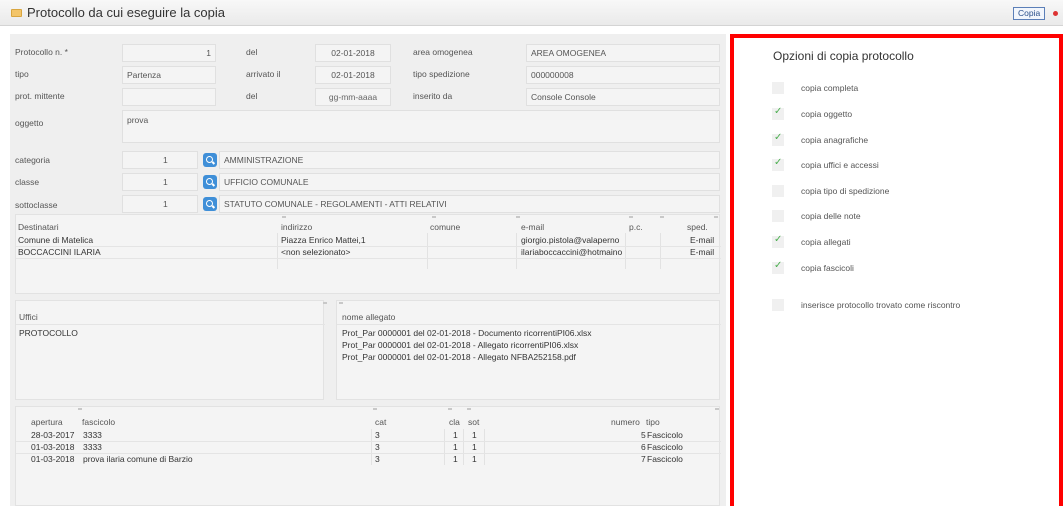  What do you see at coordinates (353, 75) in the screenshot?
I see `arrivato-date-field: 02-01-2018` at bounding box center [353, 75].